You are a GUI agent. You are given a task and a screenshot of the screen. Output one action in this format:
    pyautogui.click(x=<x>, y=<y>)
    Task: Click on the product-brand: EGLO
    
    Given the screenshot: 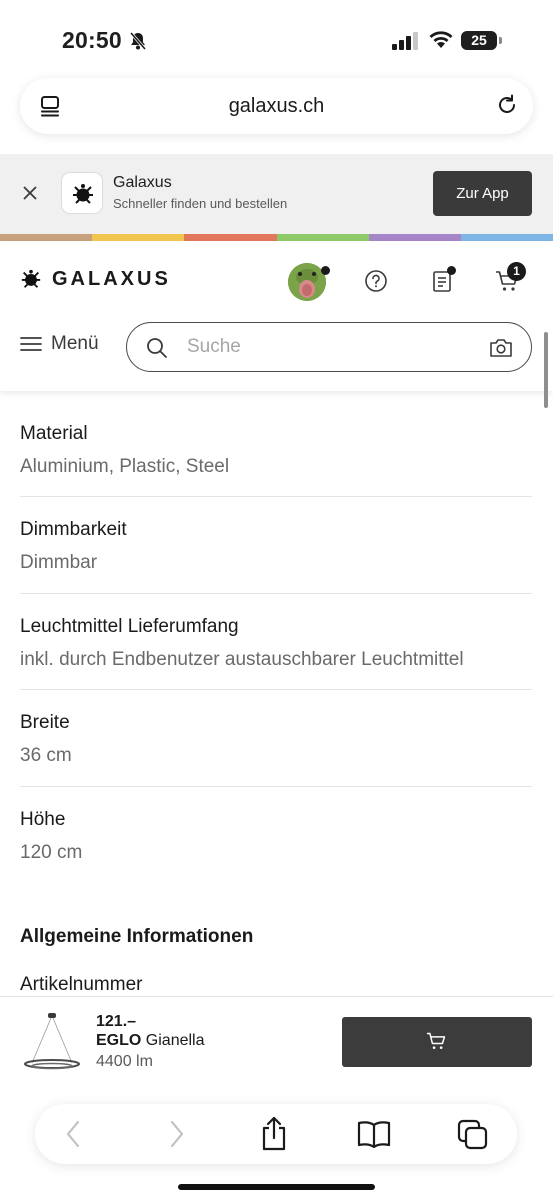 What is the action you would take?
    pyautogui.click(x=119, y=1040)
    